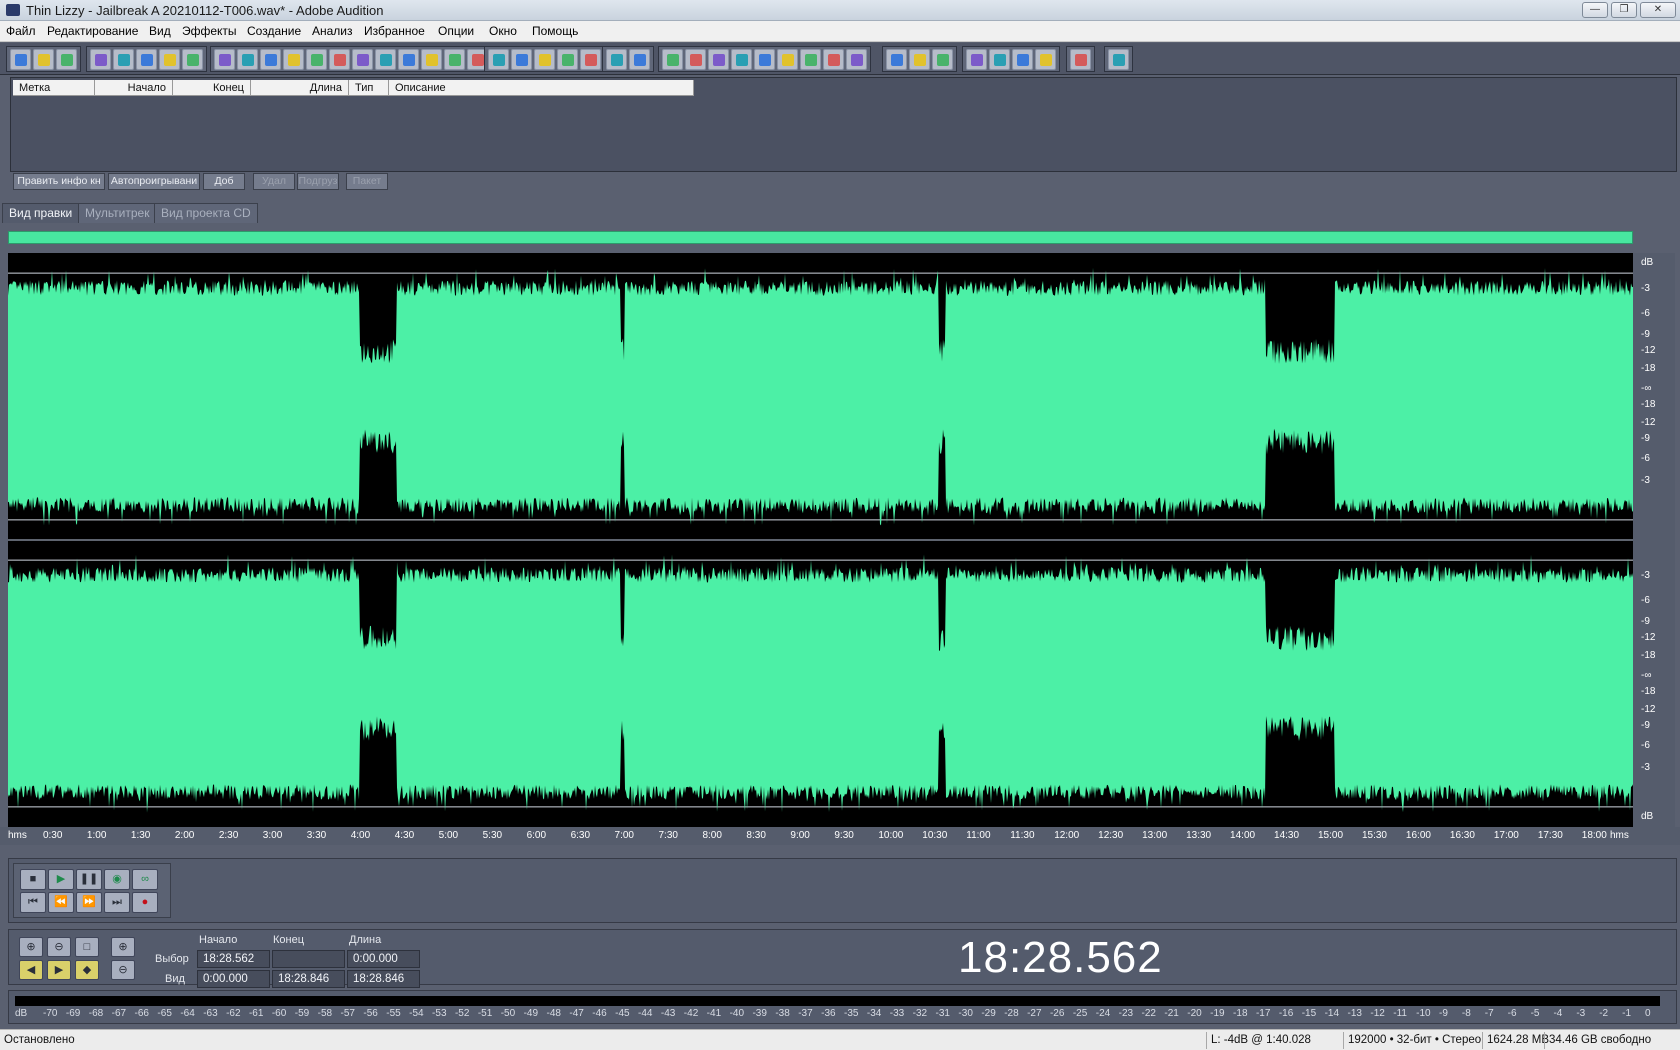  I want to click on stats-icon, so click(1022, 59).